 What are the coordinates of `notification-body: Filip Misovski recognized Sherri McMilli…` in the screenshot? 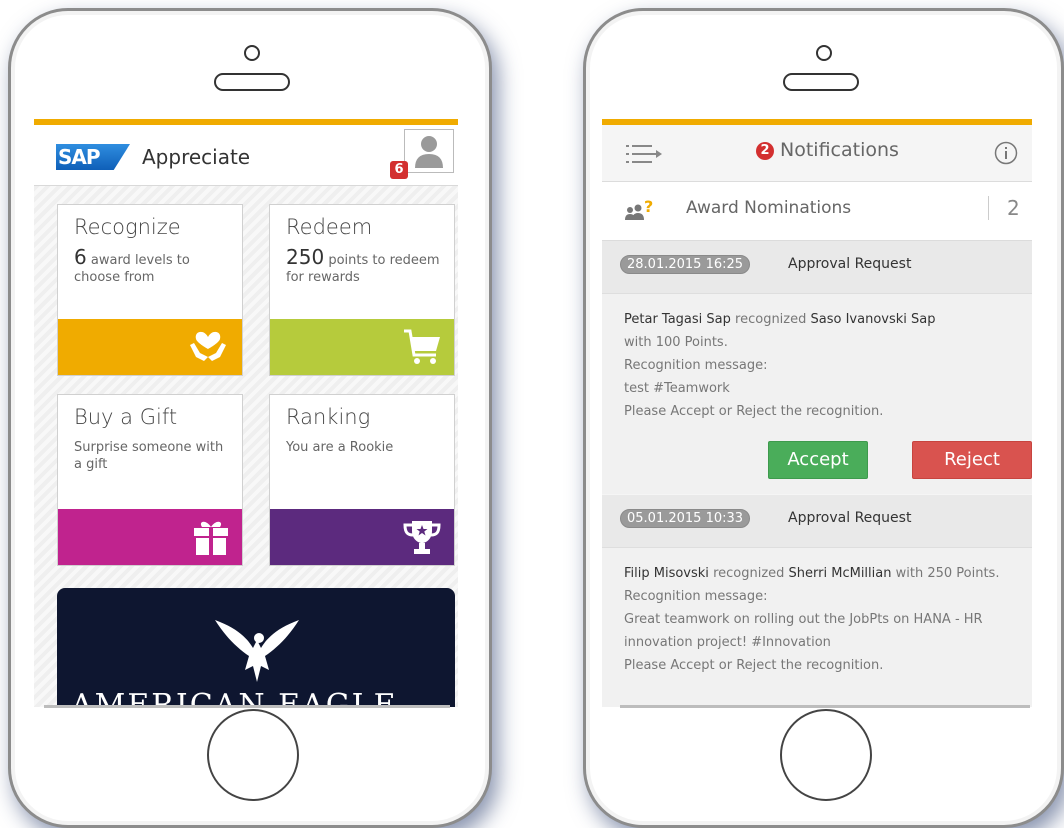 It's located at (817, 627).